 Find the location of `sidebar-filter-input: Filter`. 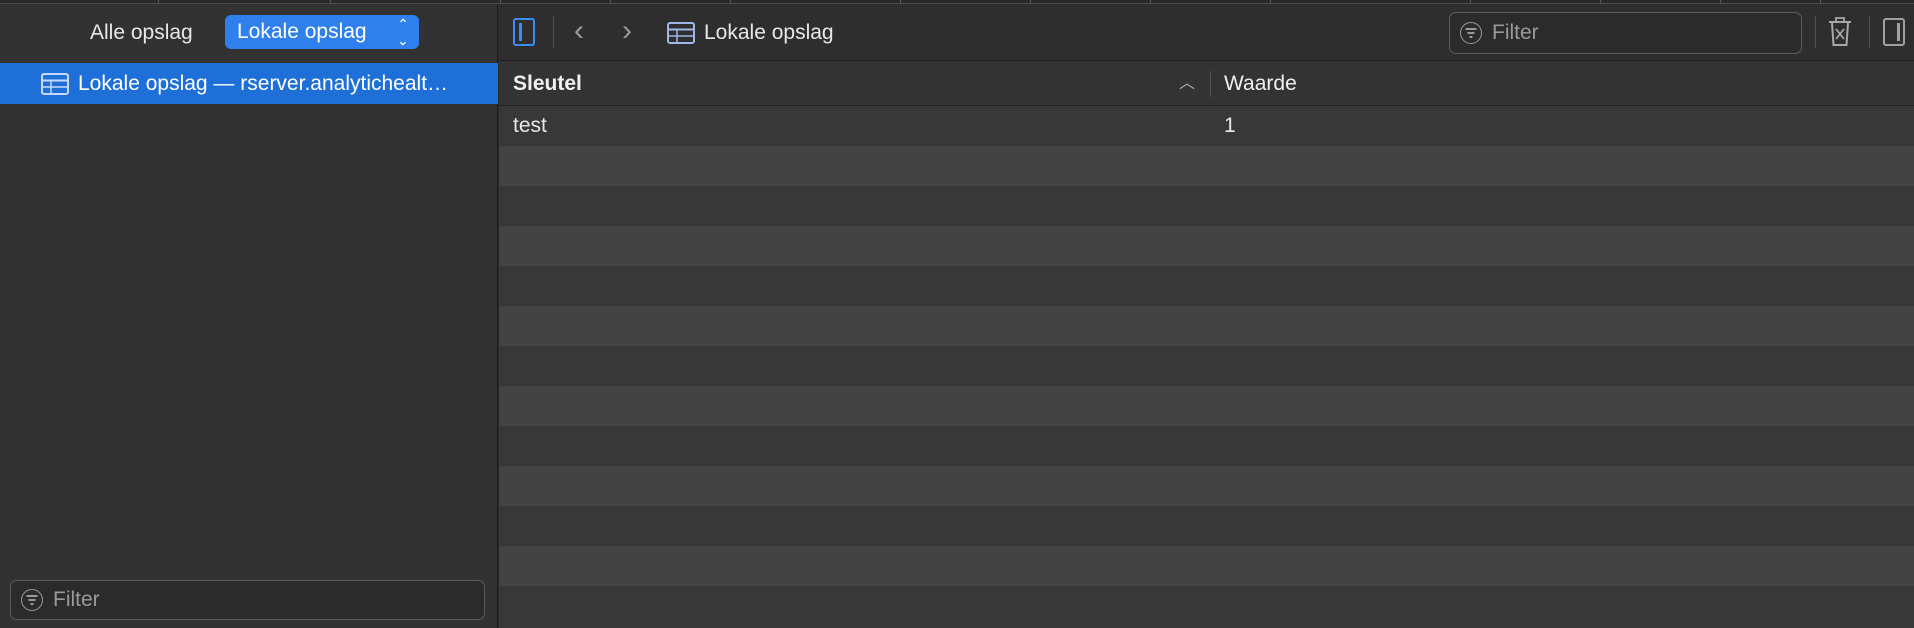

sidebar-filter-input: Filter is located at coordinates (247, 600).